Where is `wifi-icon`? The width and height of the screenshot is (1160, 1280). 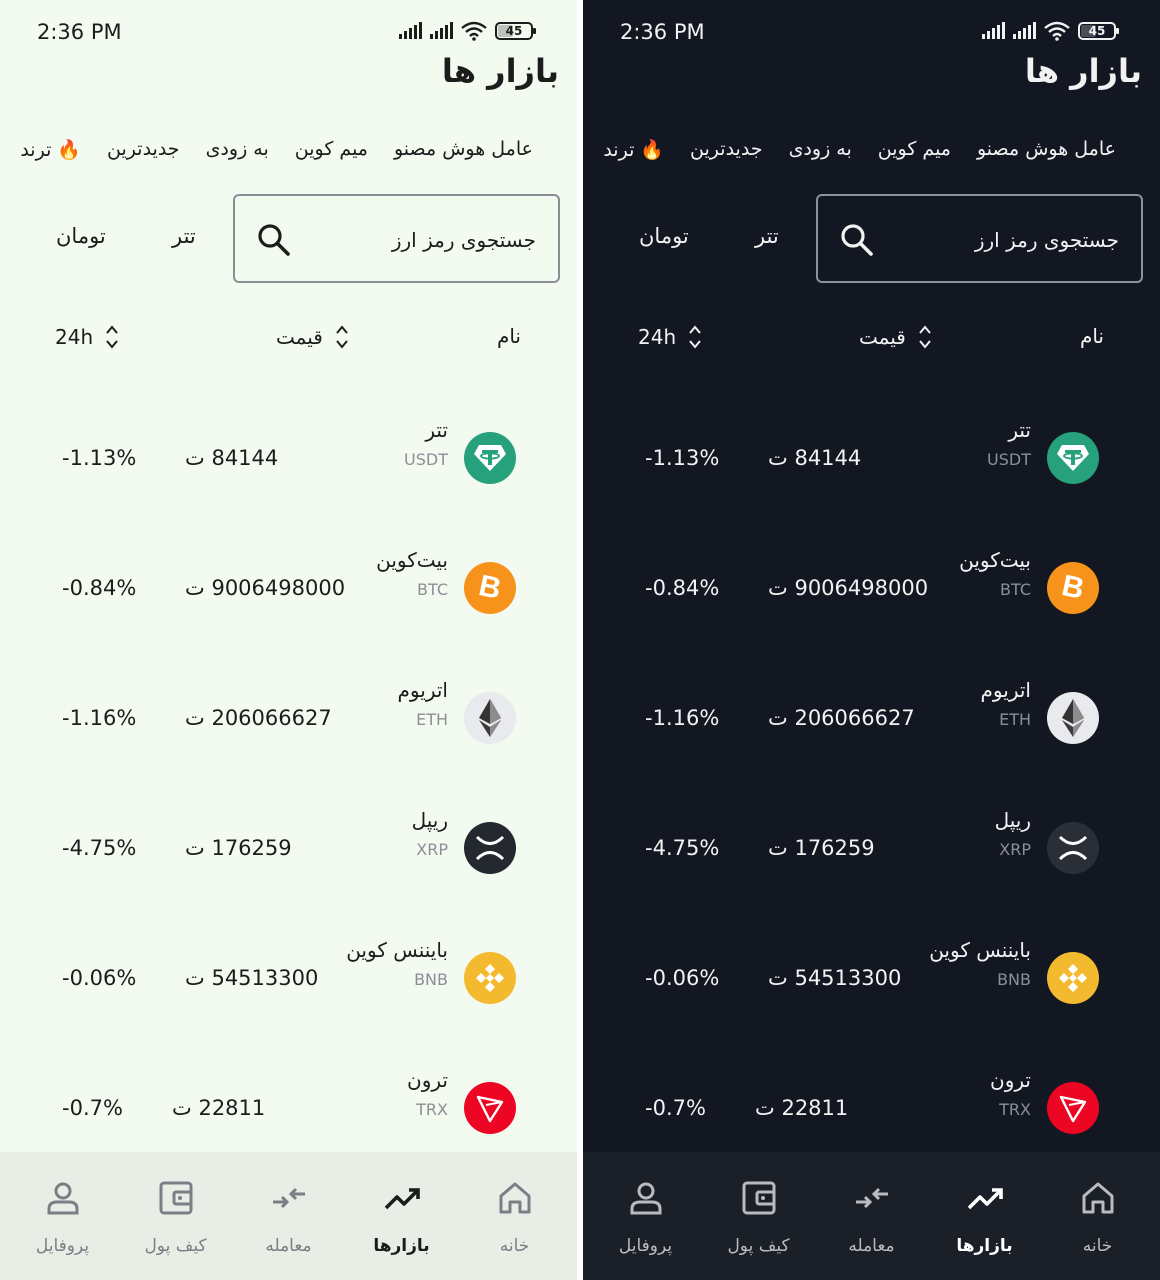 wifi-icon is located at coordinates (474, 31).